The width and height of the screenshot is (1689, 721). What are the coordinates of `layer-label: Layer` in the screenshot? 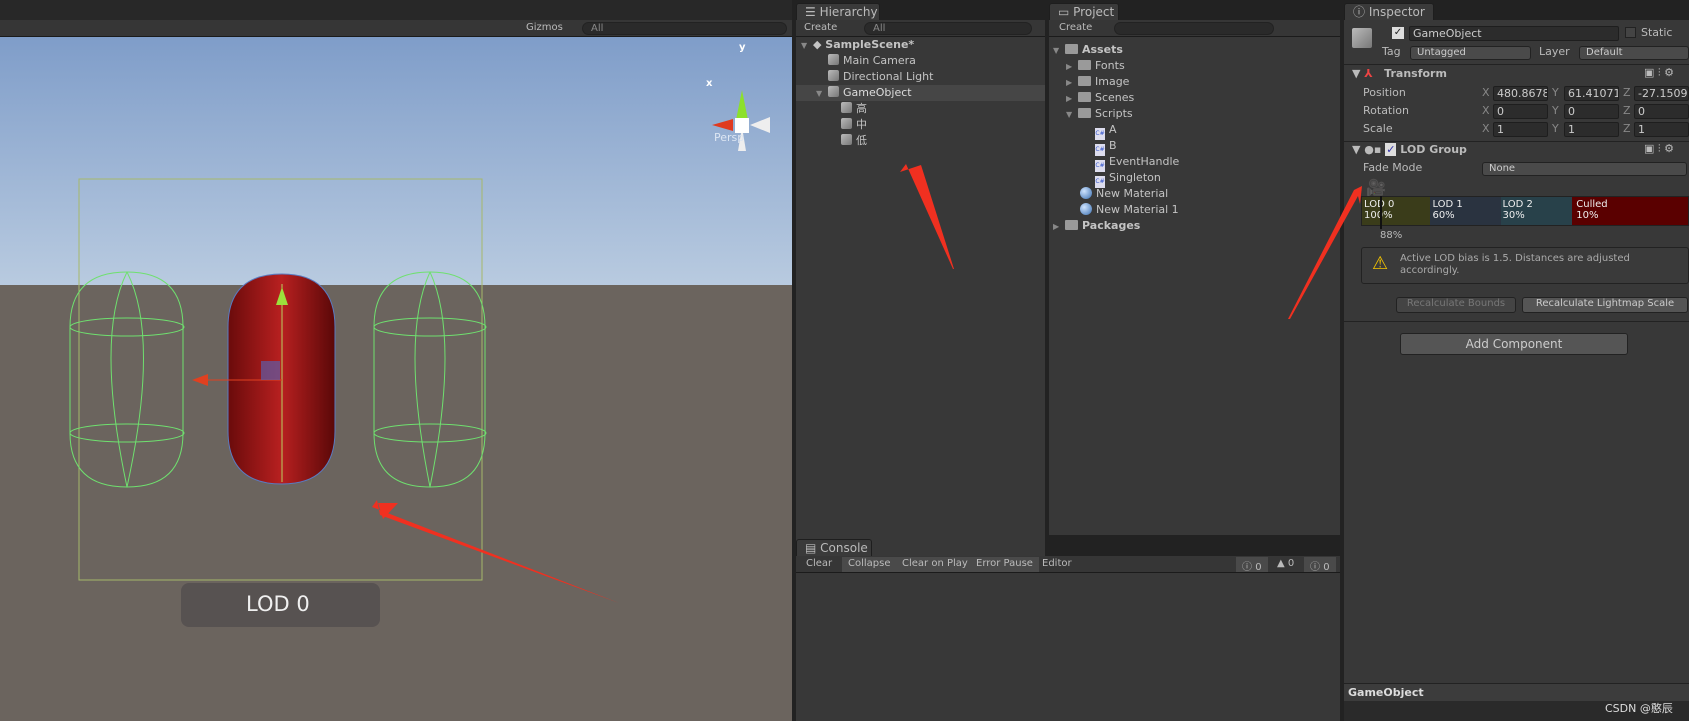 It's located at (1554, 51).